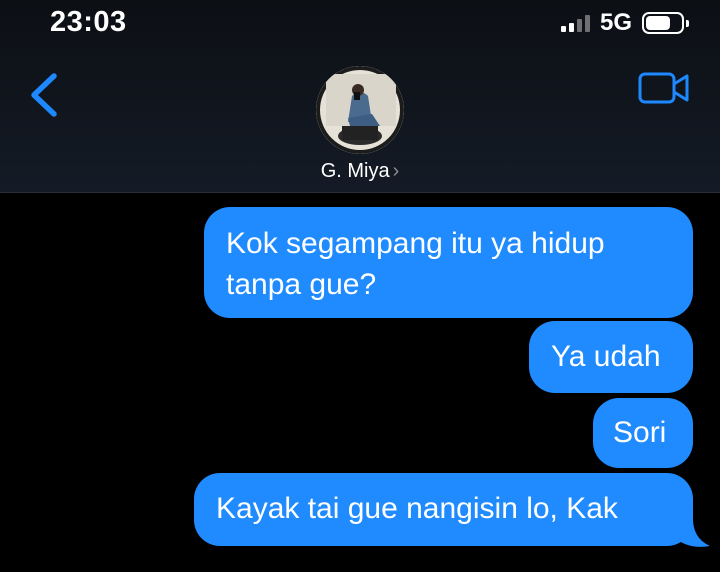 The height and width of the screenshot is (572, 720). I want to click on chevron-left-icon, so click(44, 95).